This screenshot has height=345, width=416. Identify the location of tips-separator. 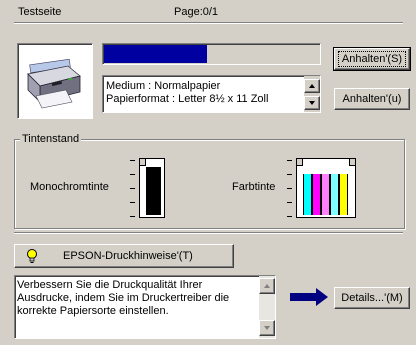
(208, 233).